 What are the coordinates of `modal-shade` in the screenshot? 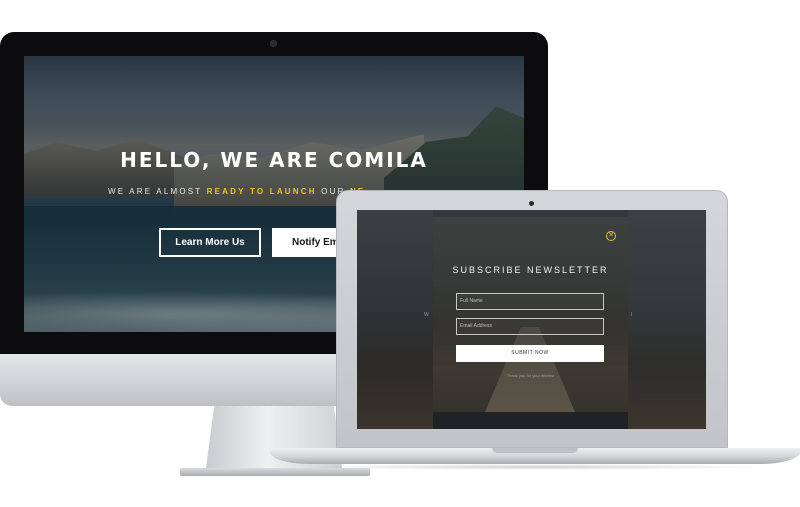 It's located at (530, 314).